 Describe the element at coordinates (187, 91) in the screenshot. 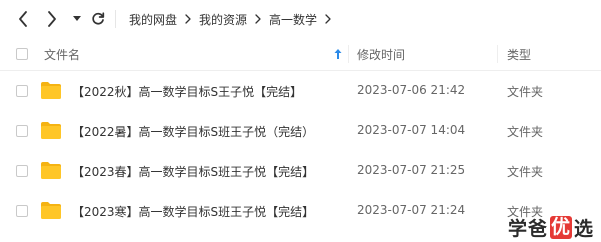

I see `file-name: 【2022秋】高一数学目标S王子悦【完结】` at that location.